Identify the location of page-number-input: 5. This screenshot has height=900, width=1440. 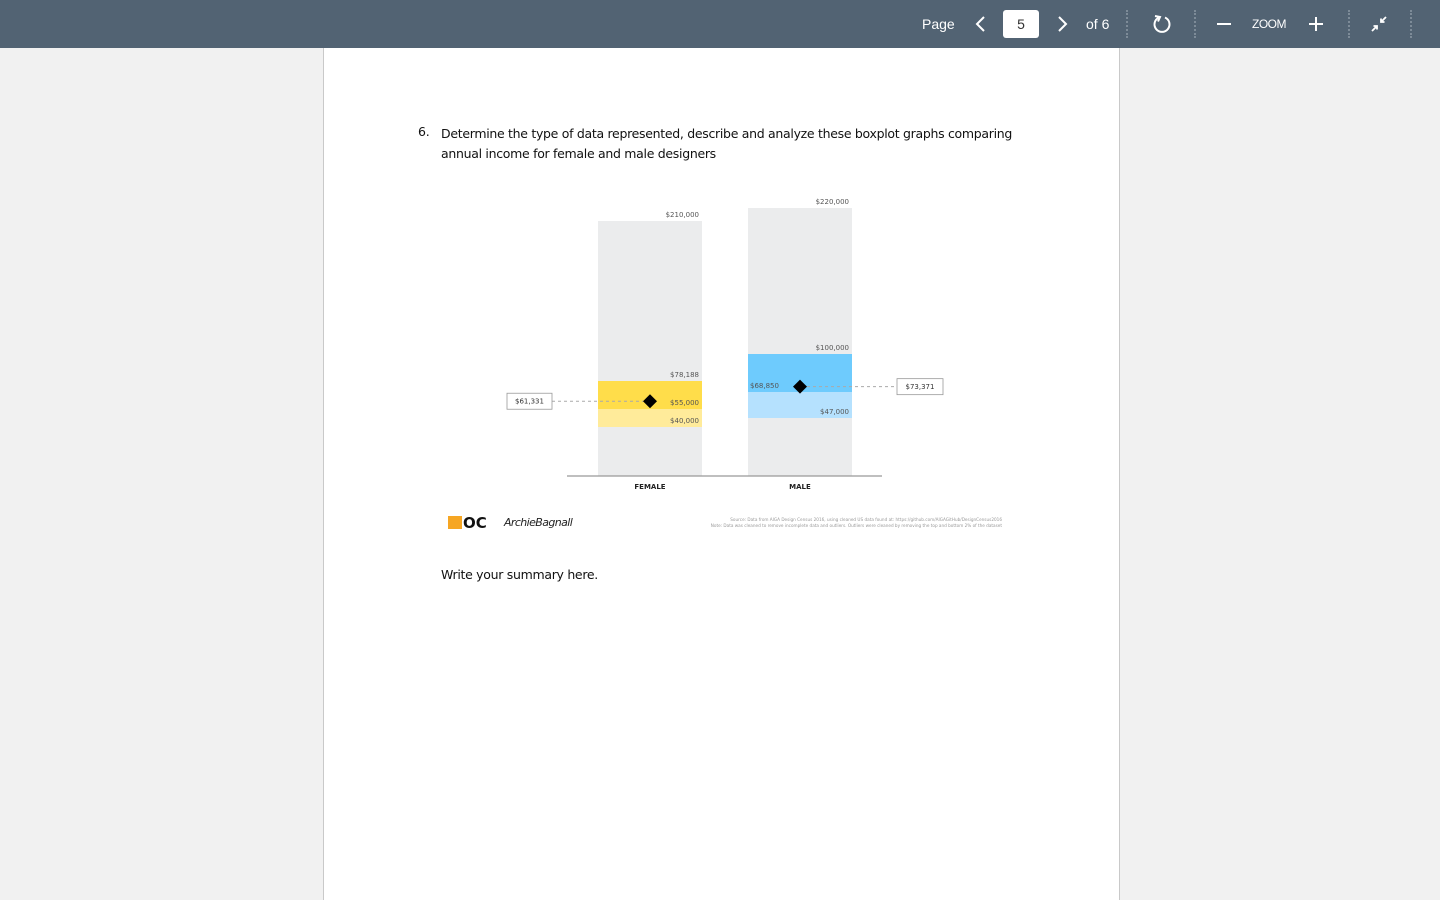
(1021, 24).